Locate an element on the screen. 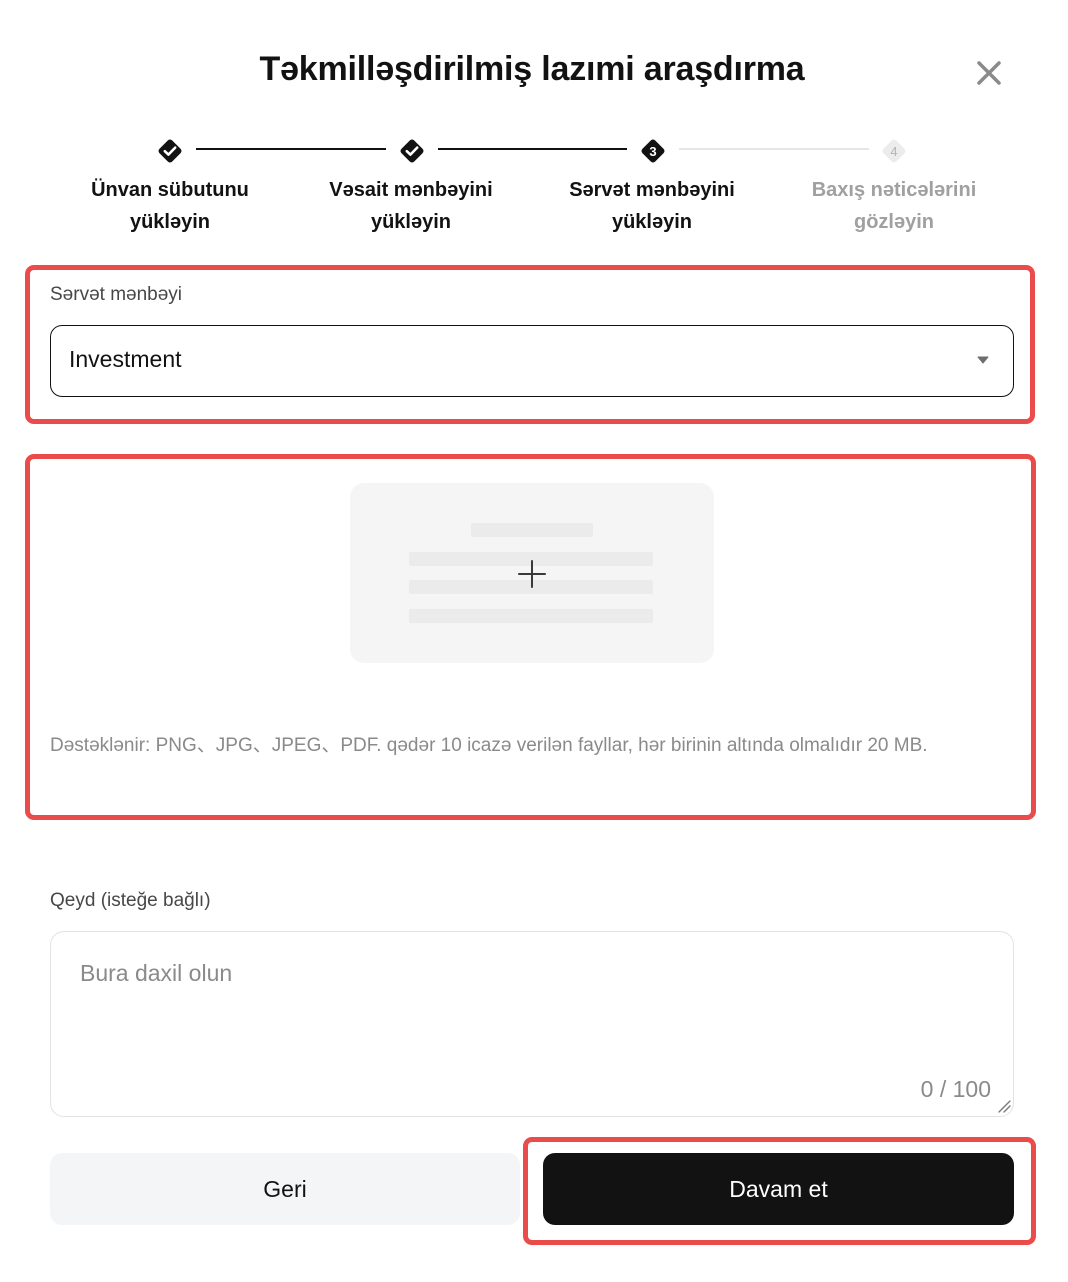 The height and width of the screenshot is (1282, 1068). note-label: Qeyd (isteğe bağlı) is located at coordinates (130, 900).